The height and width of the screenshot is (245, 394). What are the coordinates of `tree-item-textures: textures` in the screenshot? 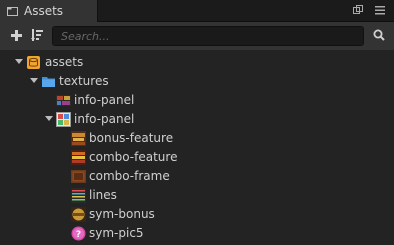 It's located at (197, 81).